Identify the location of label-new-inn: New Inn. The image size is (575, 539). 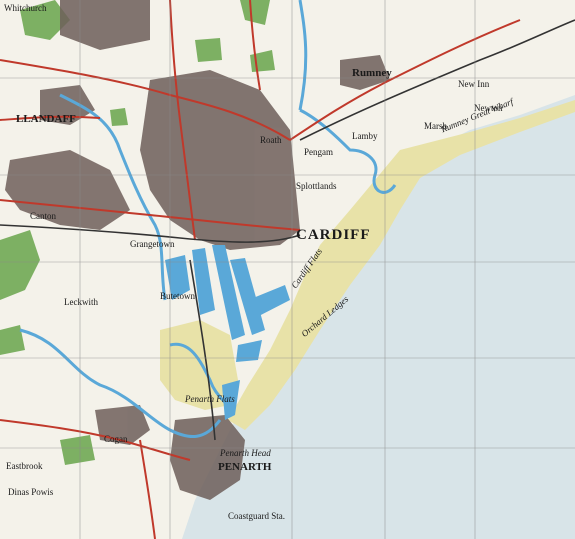
(474, 84).